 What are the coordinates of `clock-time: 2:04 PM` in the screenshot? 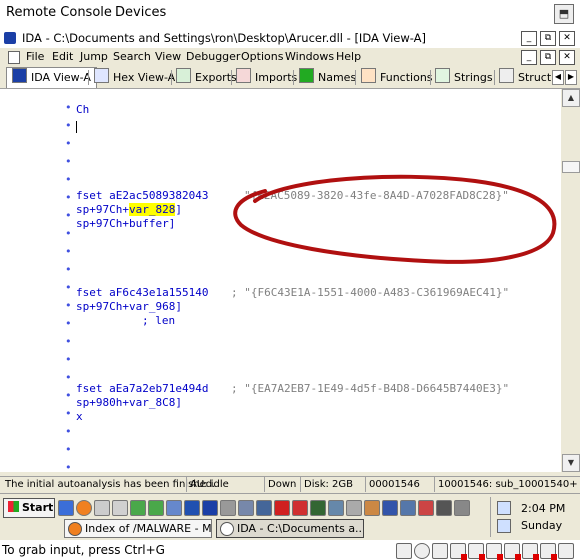 It's located at (543, 508).